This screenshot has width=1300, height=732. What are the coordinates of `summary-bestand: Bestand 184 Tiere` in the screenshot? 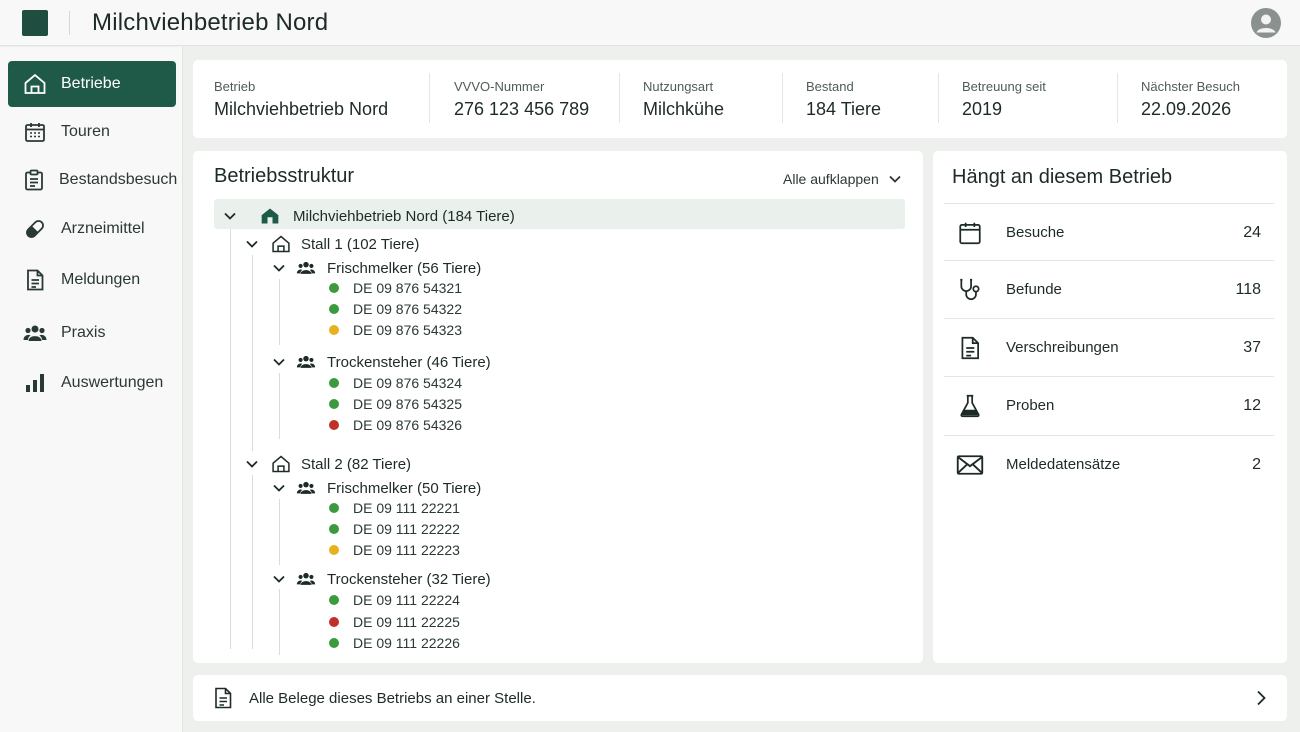 It's located at (843, 99).